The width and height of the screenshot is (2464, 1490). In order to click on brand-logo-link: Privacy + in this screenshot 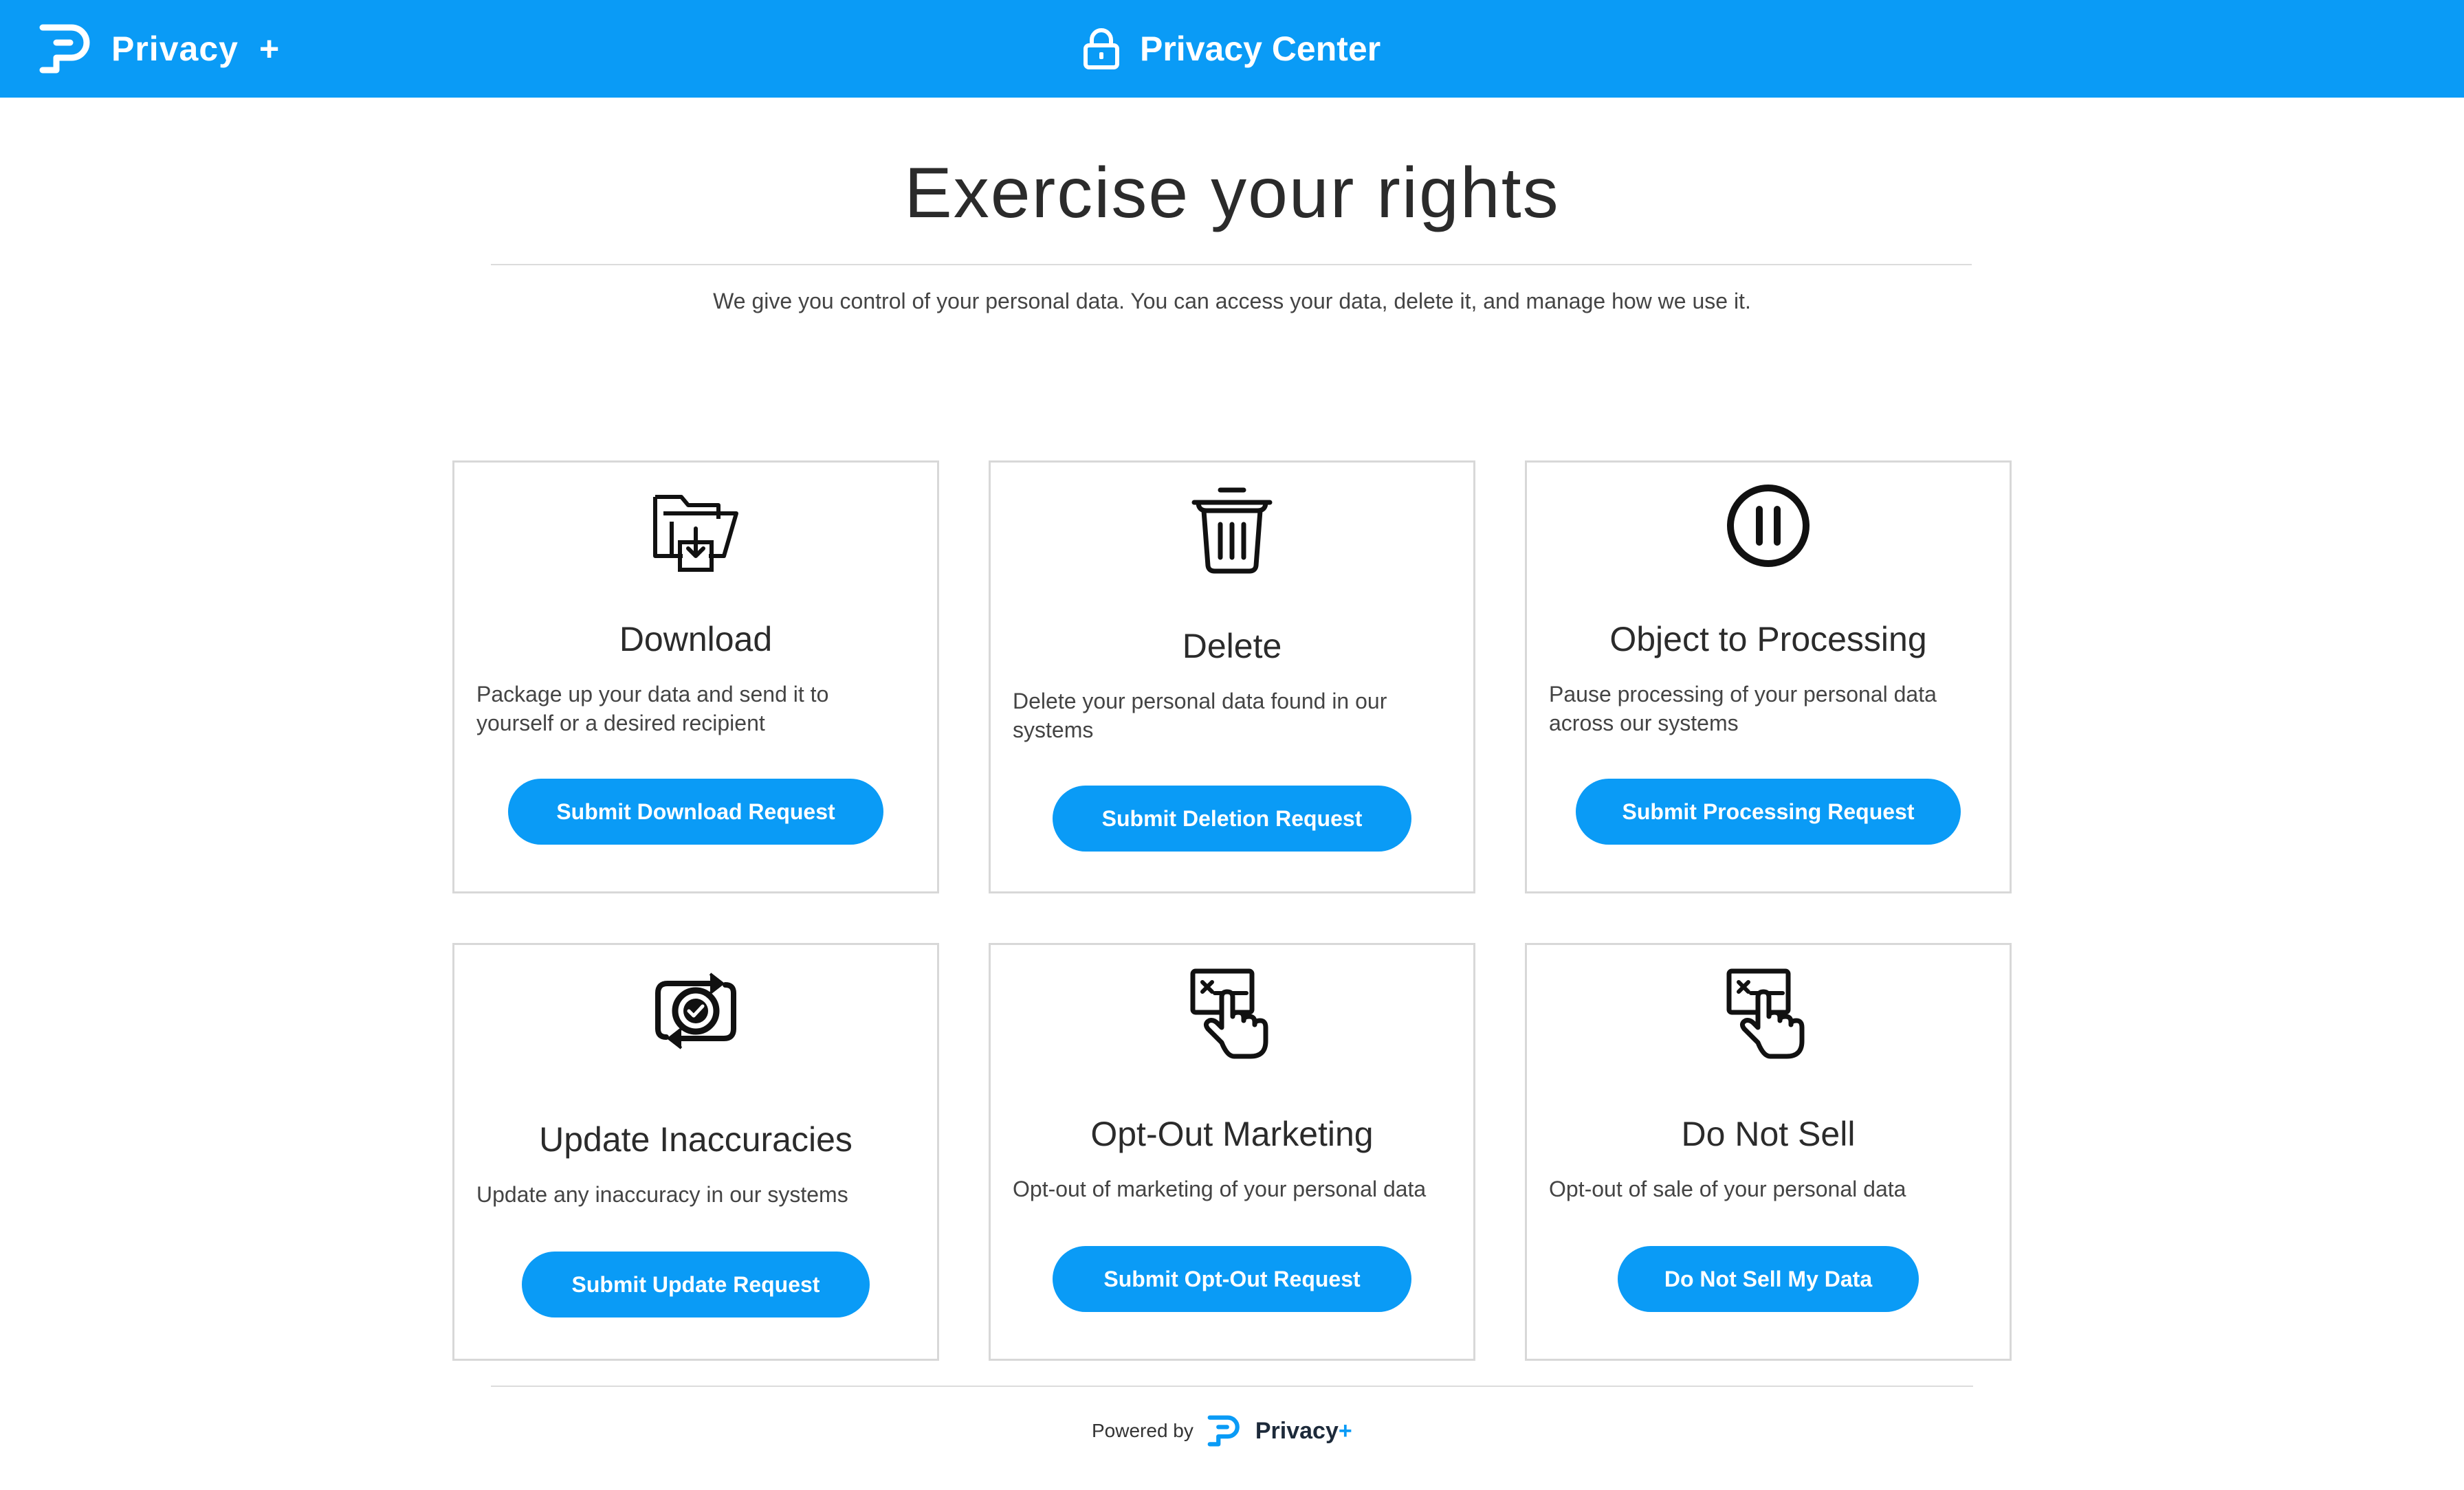, I will do `click(158, 49)`.